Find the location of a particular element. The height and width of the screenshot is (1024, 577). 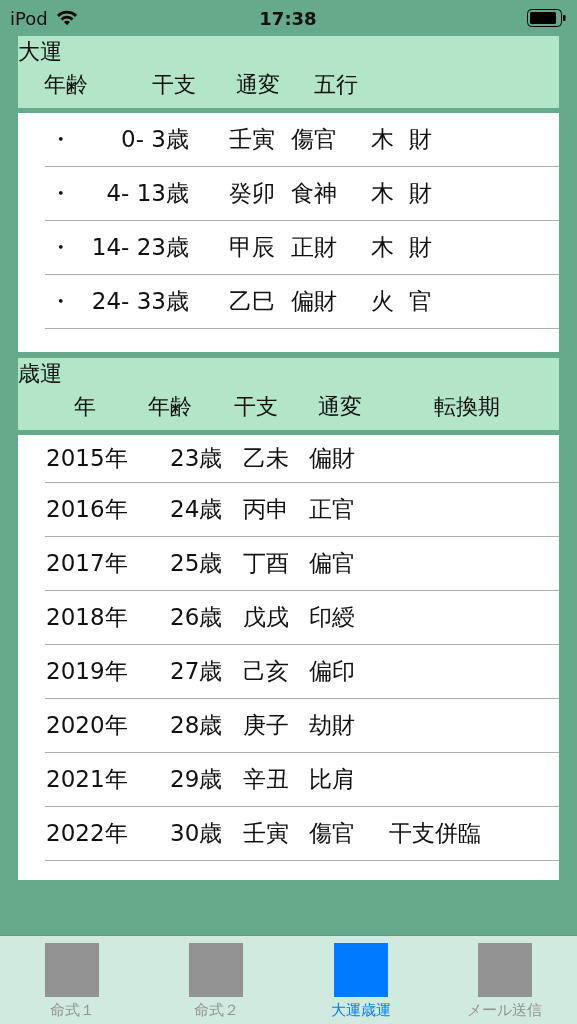

status-time: 17:38 is located at coordinates (288, 18).